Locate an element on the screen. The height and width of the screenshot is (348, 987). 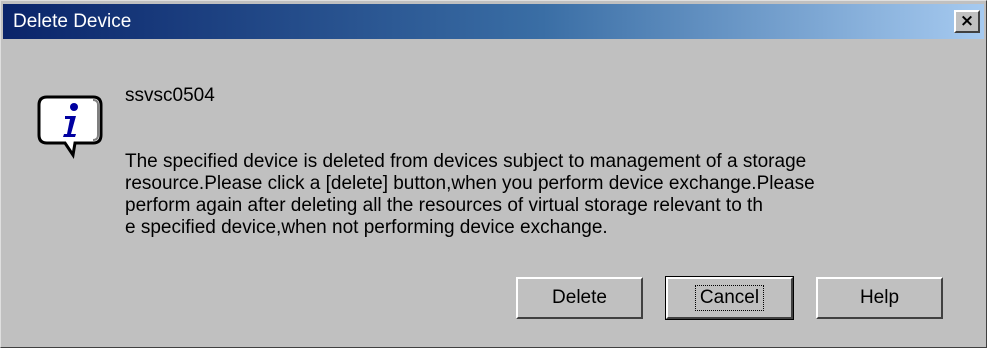
delete-button-label: Delete is located at coordinates (579, 297).